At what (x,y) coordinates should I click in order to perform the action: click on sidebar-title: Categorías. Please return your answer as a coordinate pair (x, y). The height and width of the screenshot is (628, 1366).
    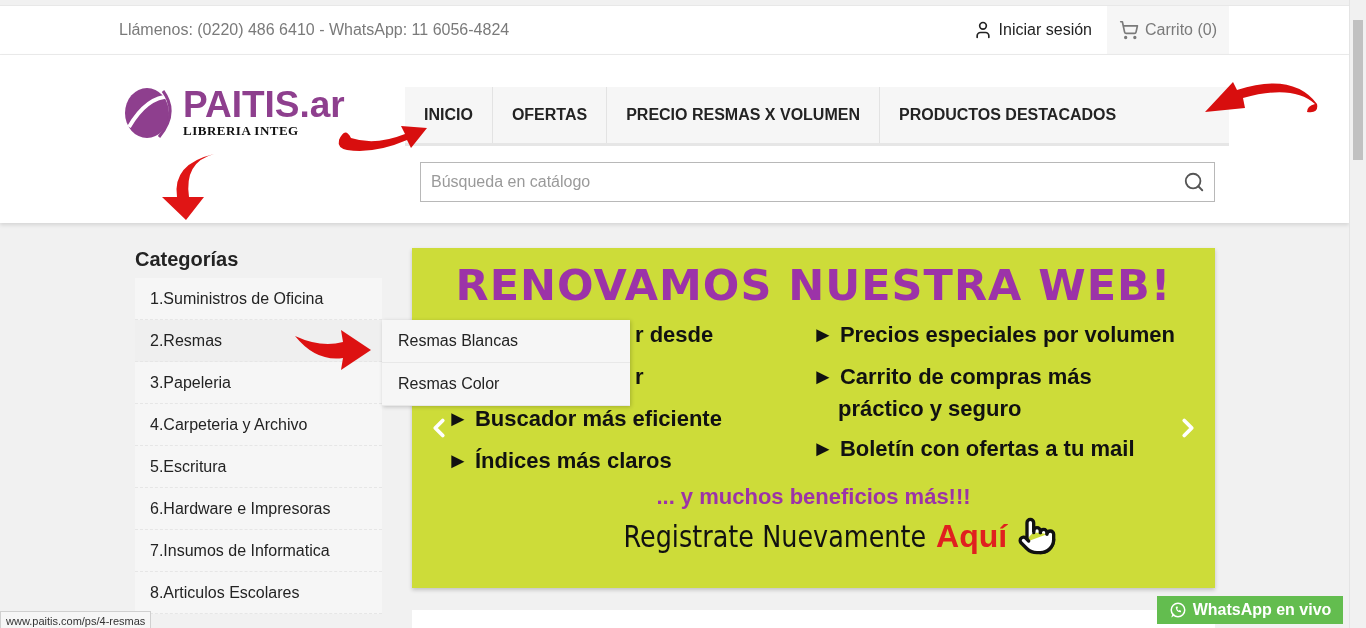
    Looking at the image, I should click on (187, 260).